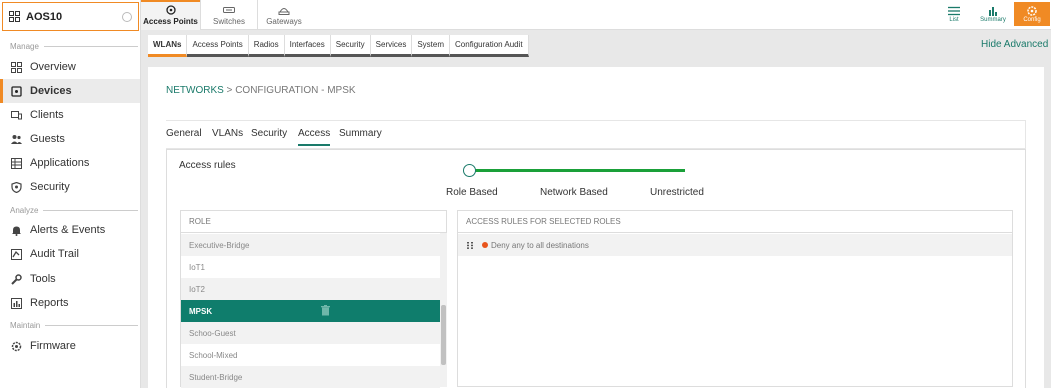 The width and height of the screenshot is (1051, 388). What do you see at coordinates (310, 311) in the screenshot?
I see `role-item-mpsk: MPSK` at bounding box center [310, 311].